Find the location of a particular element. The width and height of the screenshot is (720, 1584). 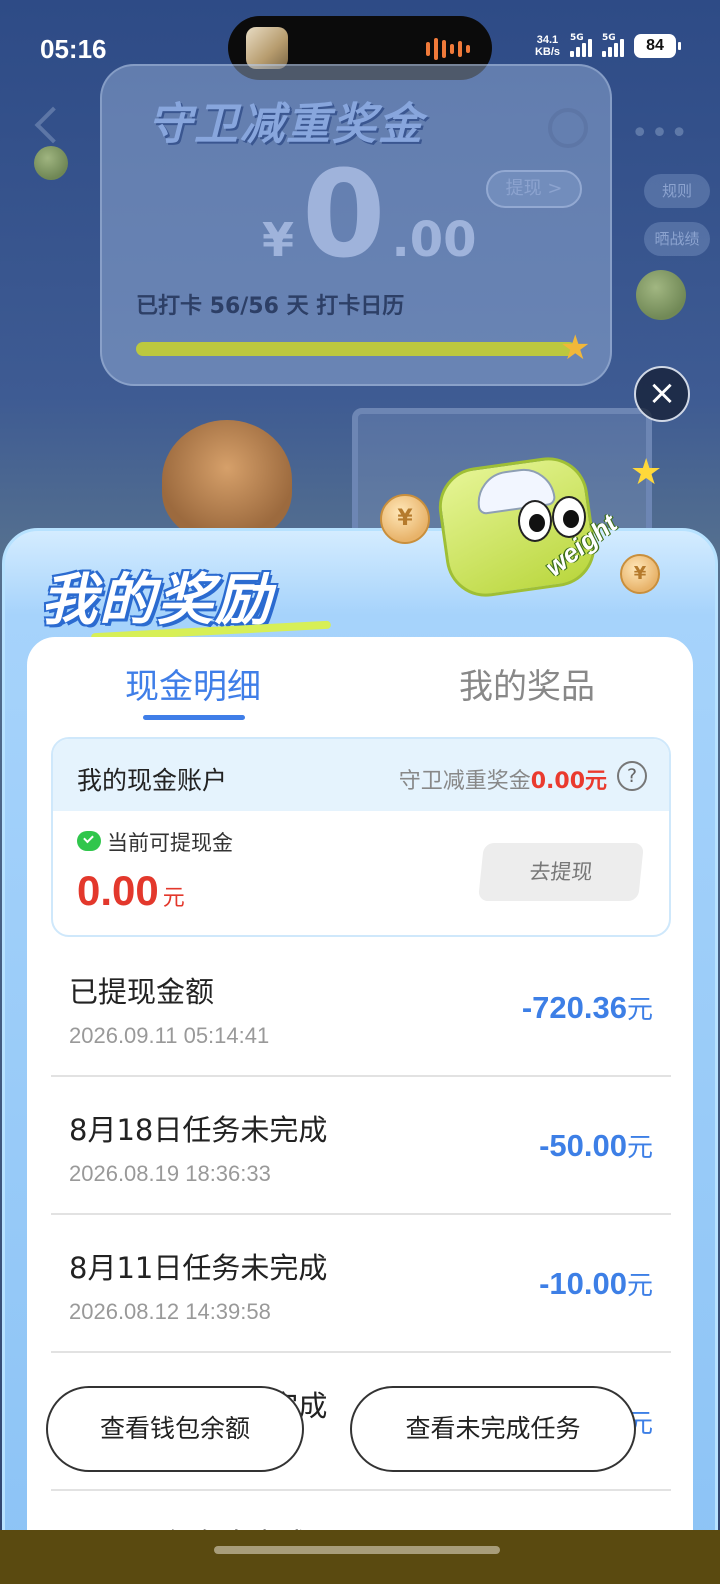

character-illustration is located at coordinates (227, 480).